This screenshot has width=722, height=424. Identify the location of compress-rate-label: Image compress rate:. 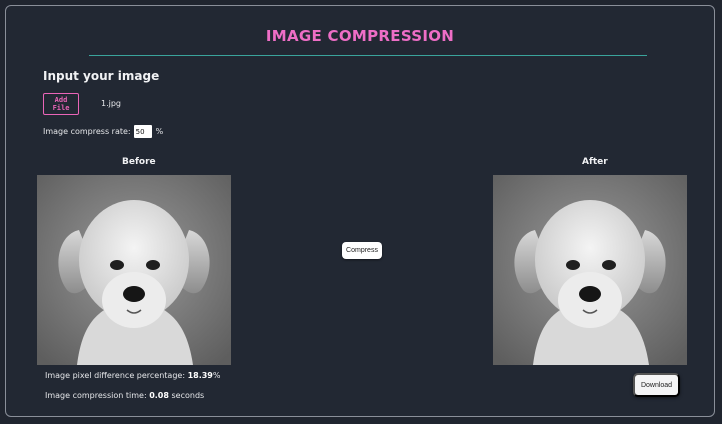
(87, 131).